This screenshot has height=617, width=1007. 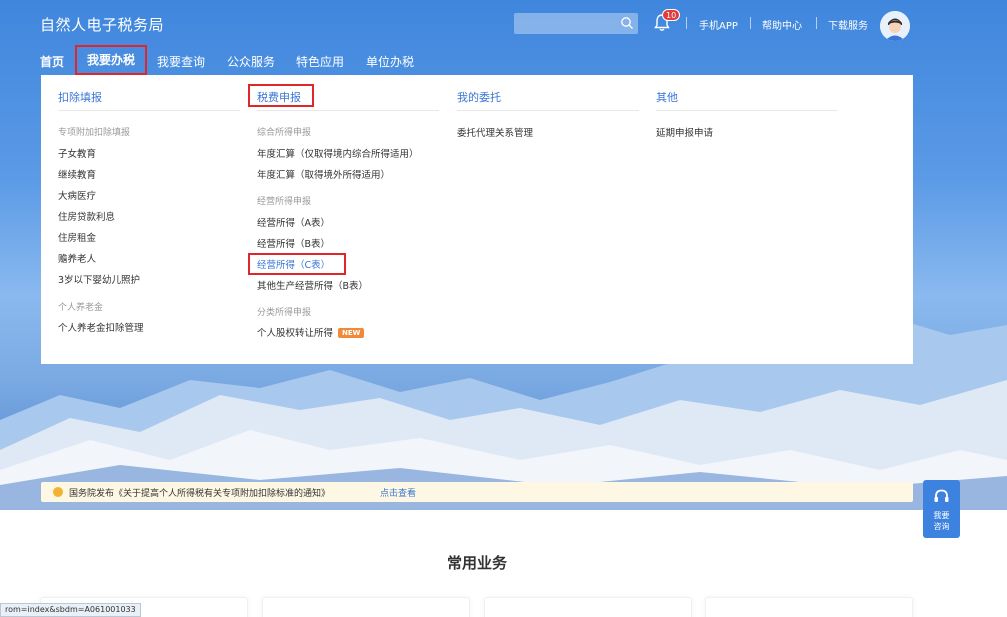 What do you see at coordinates (684, 132) in the screenshot?
I see `menu-item: 延期申报申请` at bounding box center [684, 132].